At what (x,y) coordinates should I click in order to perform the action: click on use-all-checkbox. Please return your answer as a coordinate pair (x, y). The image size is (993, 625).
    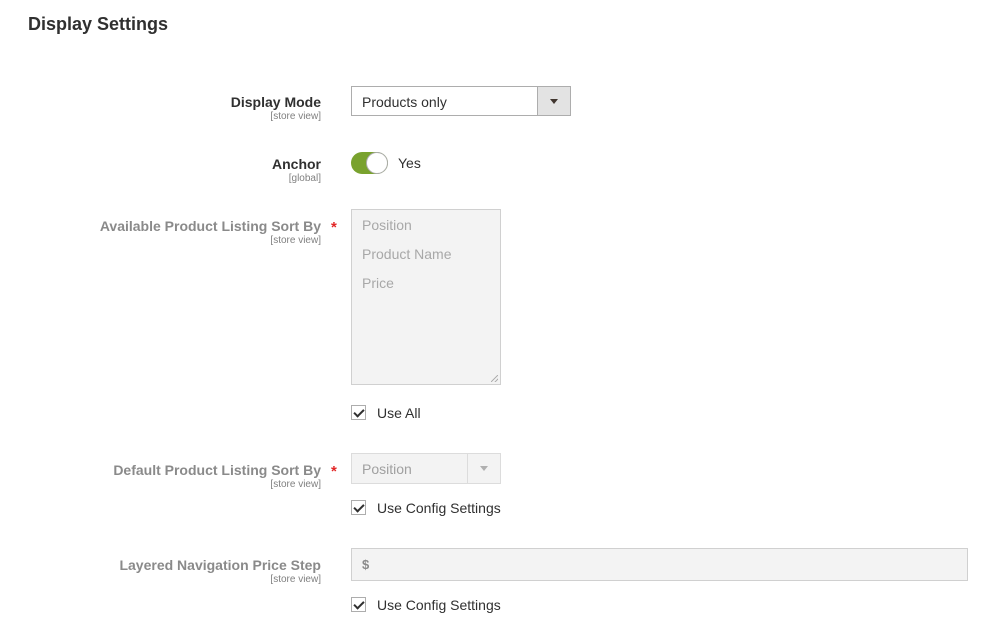
    Looking at the image, I should click on (358, 412).